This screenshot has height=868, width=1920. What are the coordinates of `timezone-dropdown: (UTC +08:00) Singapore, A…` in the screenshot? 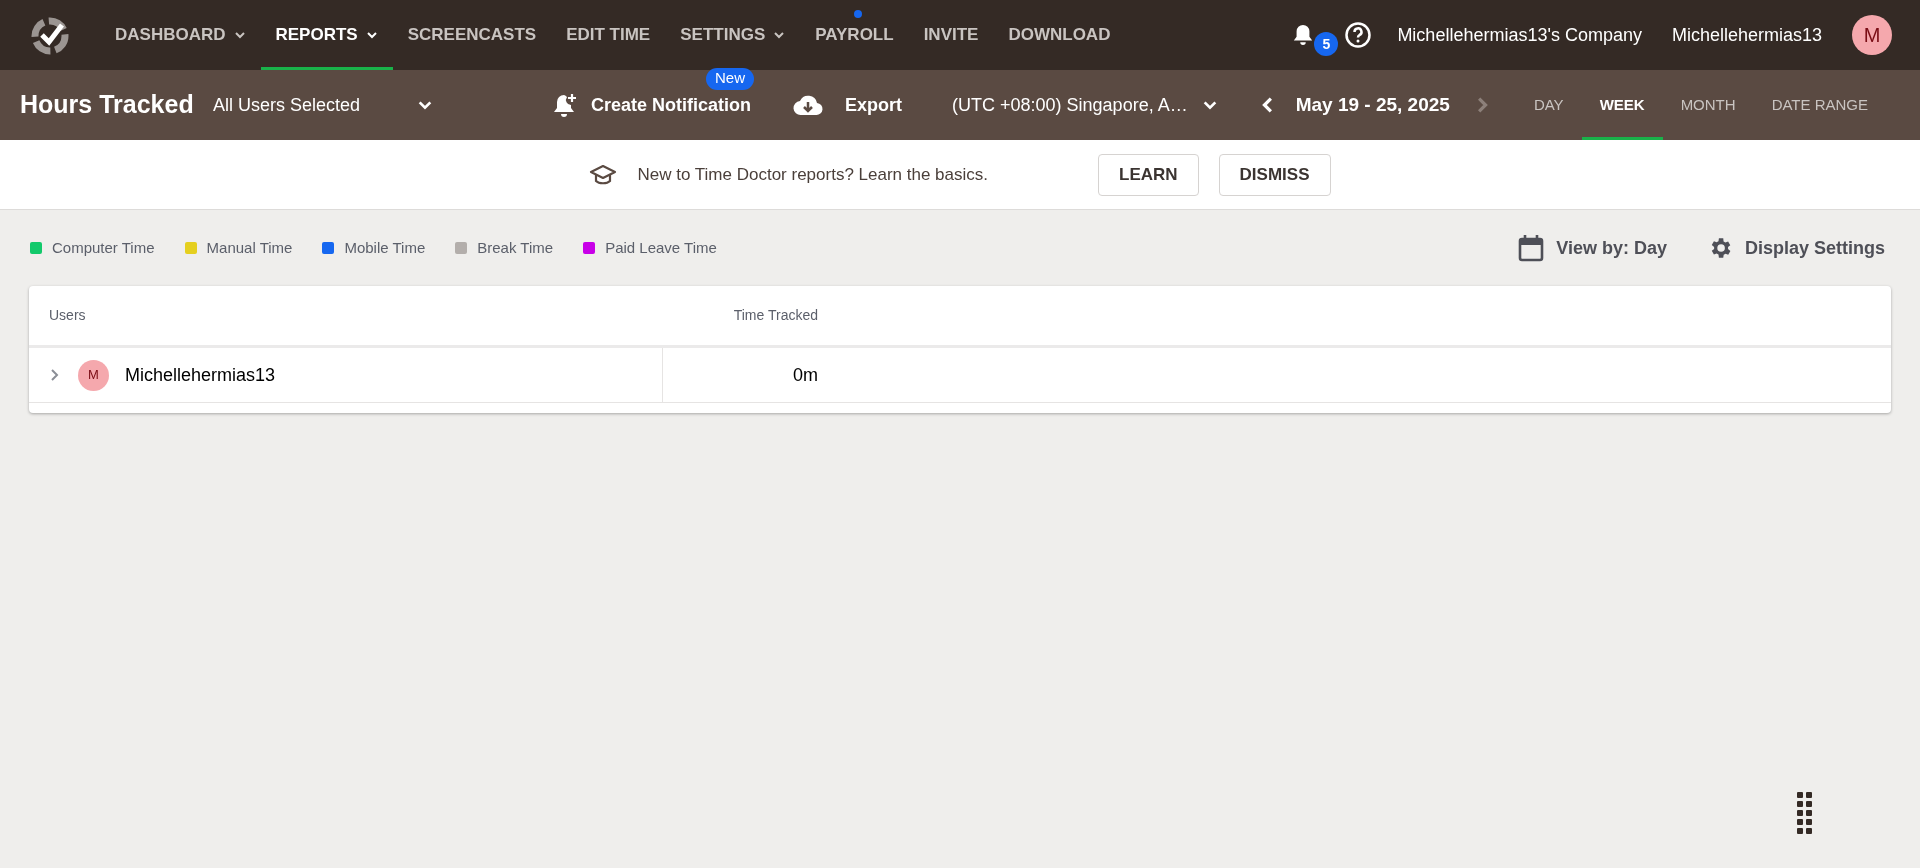 It's located at (1085, 105).